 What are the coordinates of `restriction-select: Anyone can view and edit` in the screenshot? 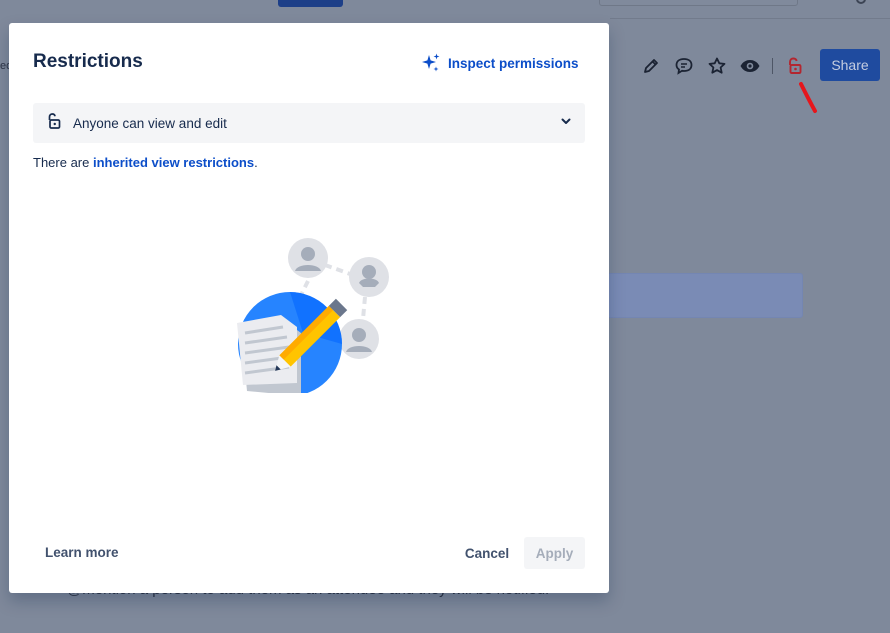 It's located at (309, 123).